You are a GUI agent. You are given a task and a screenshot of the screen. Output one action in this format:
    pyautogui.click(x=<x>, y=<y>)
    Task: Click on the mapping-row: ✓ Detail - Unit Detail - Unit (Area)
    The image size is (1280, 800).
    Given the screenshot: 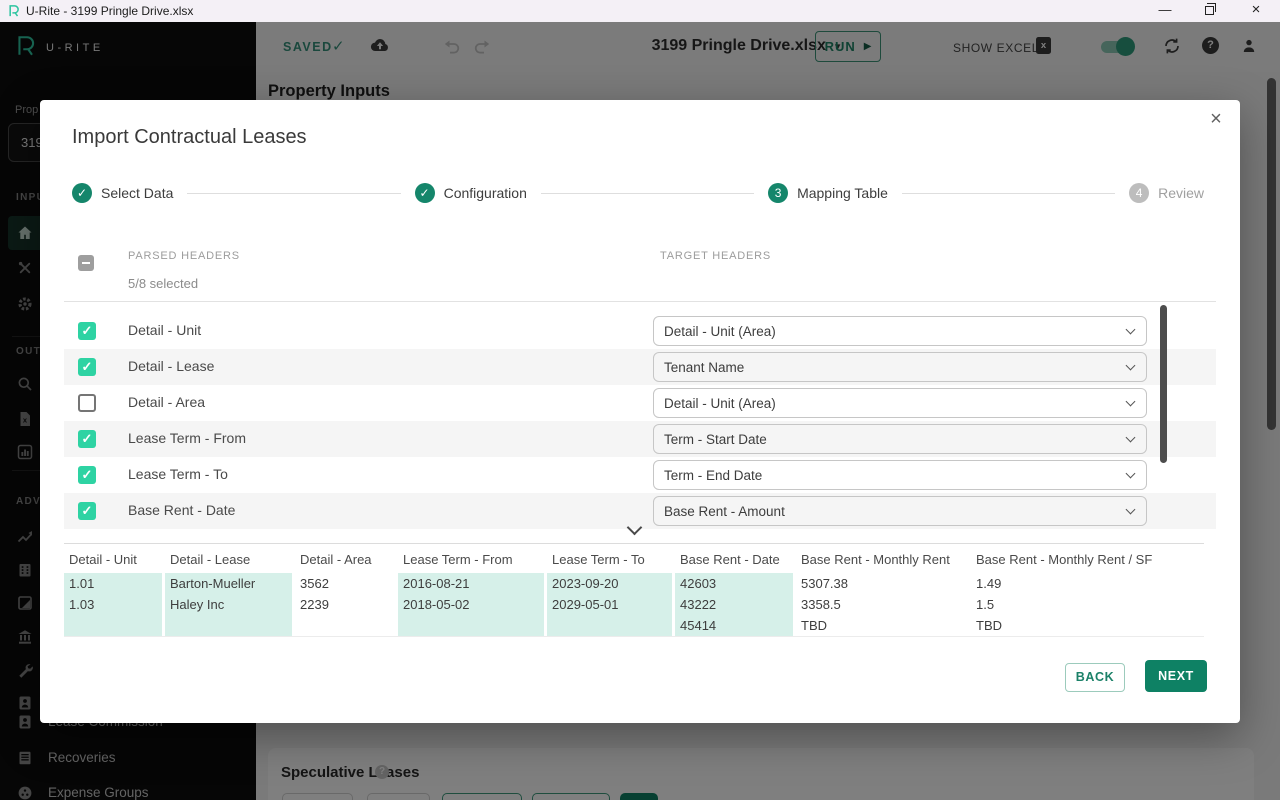 What is the action you would take?
    pyautogui.click(x=640, y=331)
    